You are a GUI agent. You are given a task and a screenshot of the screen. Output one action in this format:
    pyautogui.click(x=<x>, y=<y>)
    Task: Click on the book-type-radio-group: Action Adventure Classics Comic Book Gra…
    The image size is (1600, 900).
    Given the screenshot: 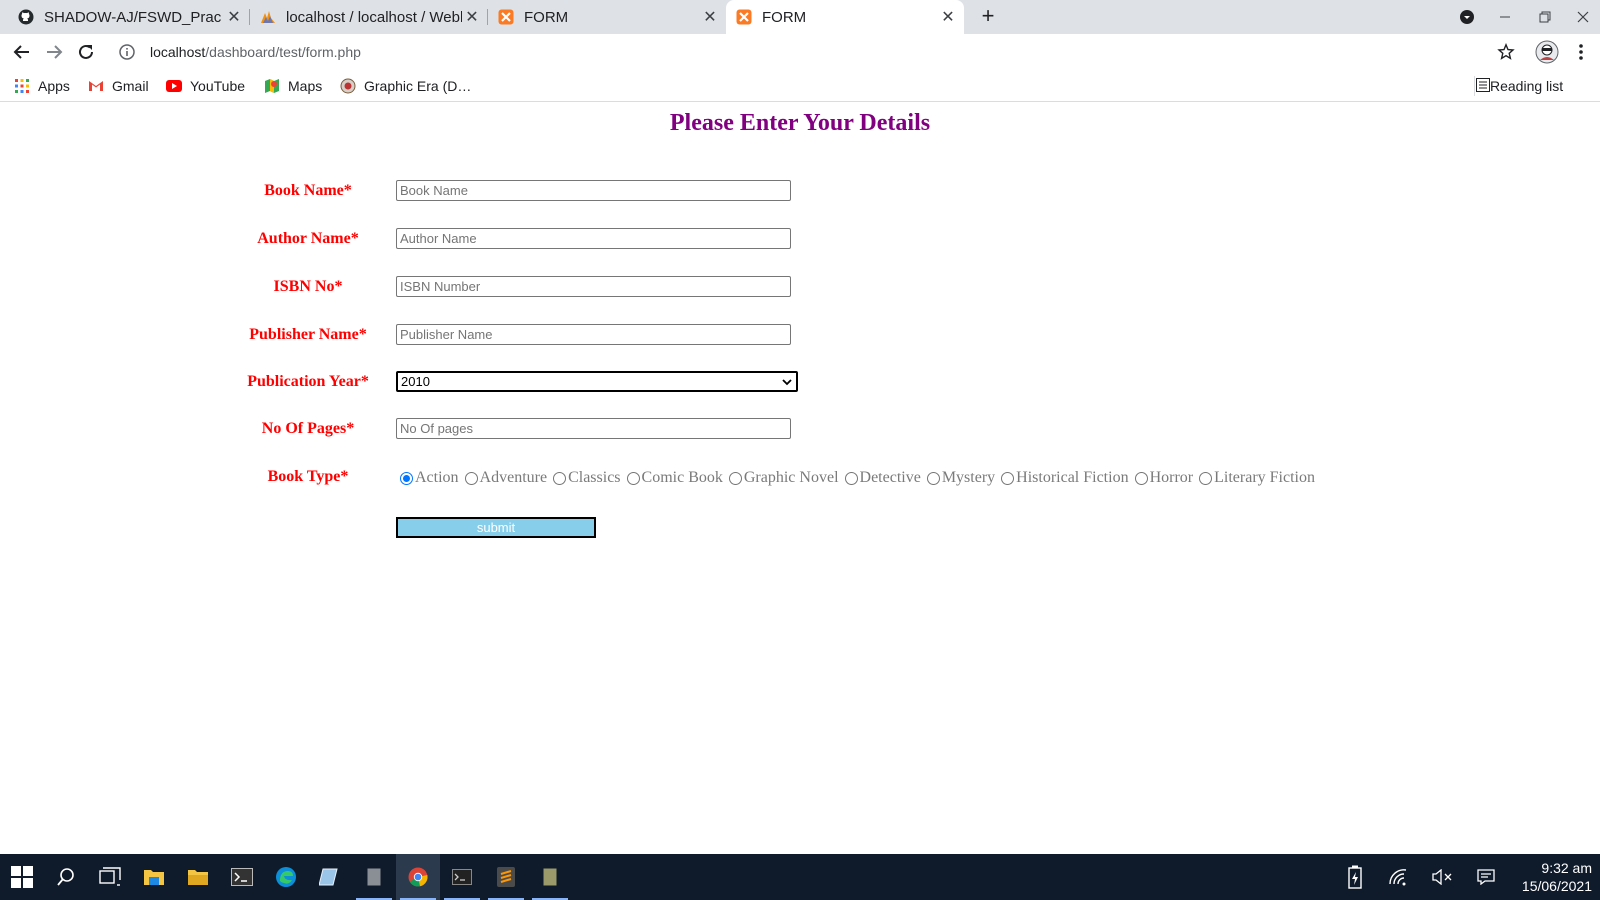 What is the action you would take?
    pyautogui.click(x=860, y=478)
    